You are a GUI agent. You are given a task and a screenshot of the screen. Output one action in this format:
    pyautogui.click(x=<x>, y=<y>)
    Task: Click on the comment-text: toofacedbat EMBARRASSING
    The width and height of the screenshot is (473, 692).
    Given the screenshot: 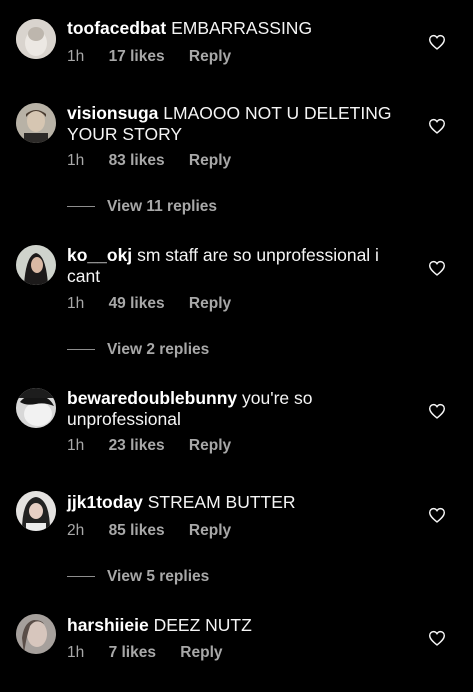 What is the action you would take?
    pyautogui.click(x=239, y=28)
    